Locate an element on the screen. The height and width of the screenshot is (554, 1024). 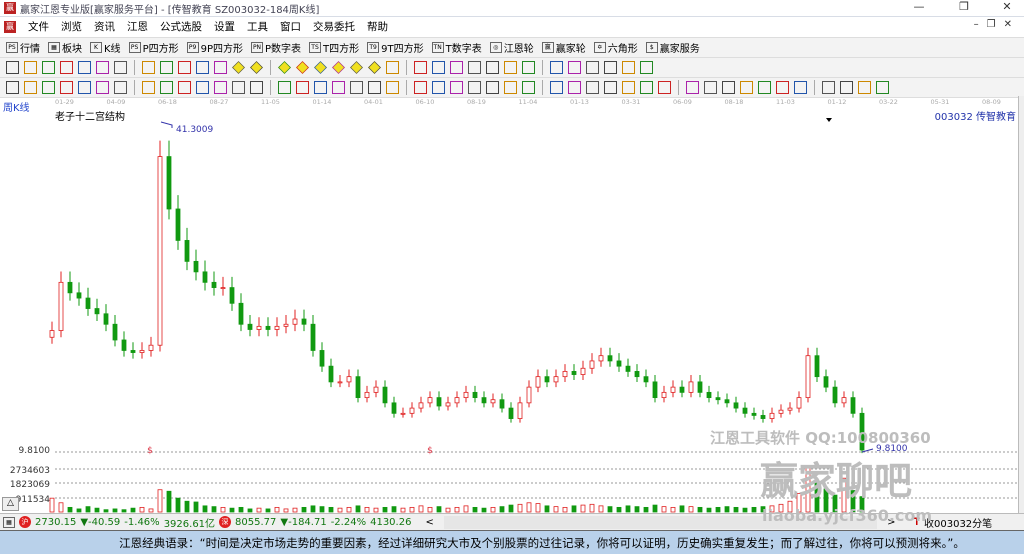
menu-0: 文件 is located at coordinates (38, 26).